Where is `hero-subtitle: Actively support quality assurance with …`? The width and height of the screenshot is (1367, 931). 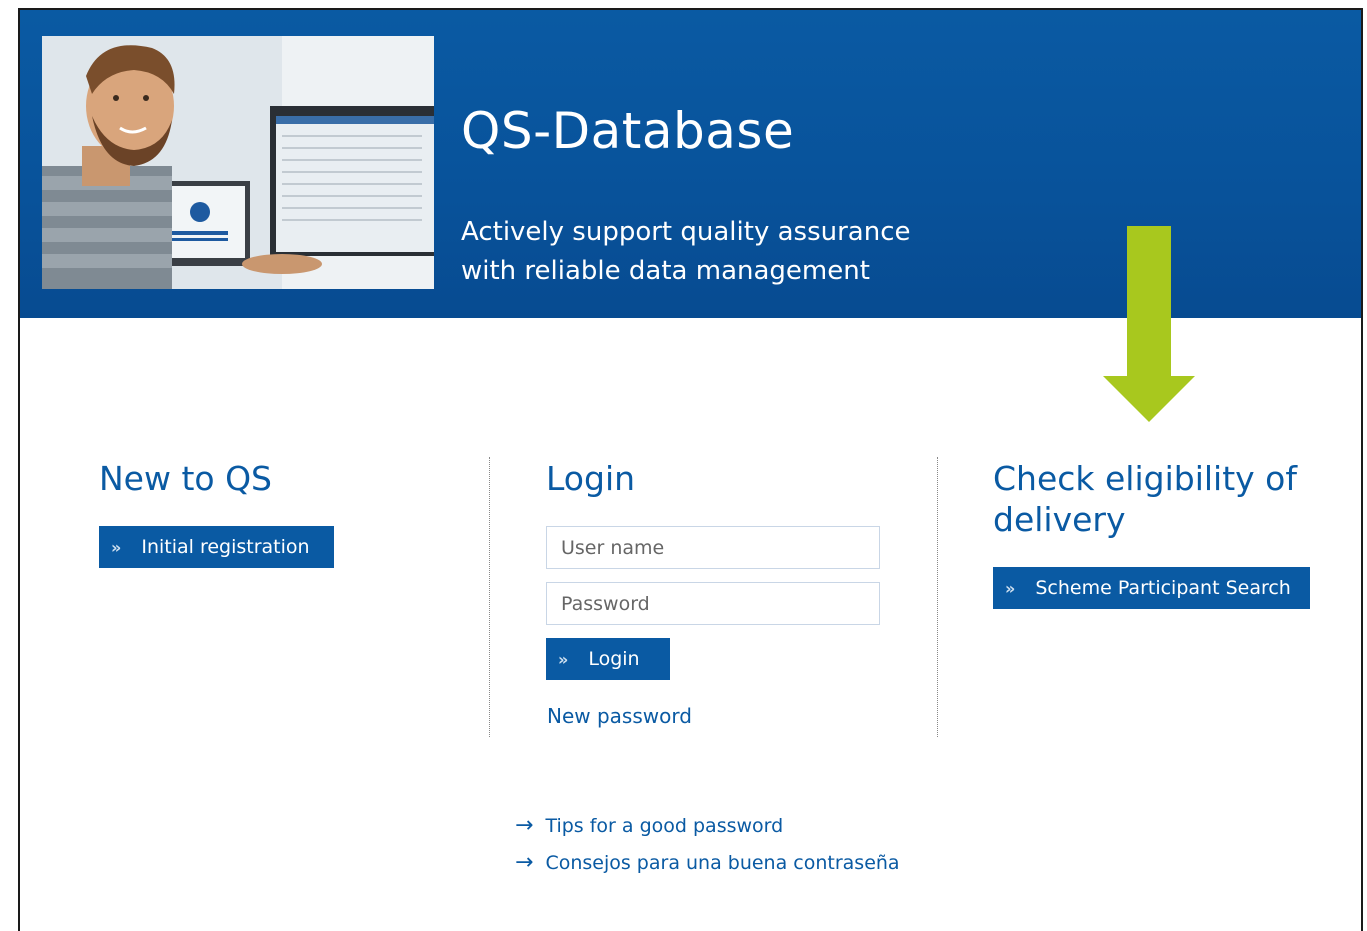 hero-subtitle: Actively support quality assurance with … is located at coordinates (721, 252).